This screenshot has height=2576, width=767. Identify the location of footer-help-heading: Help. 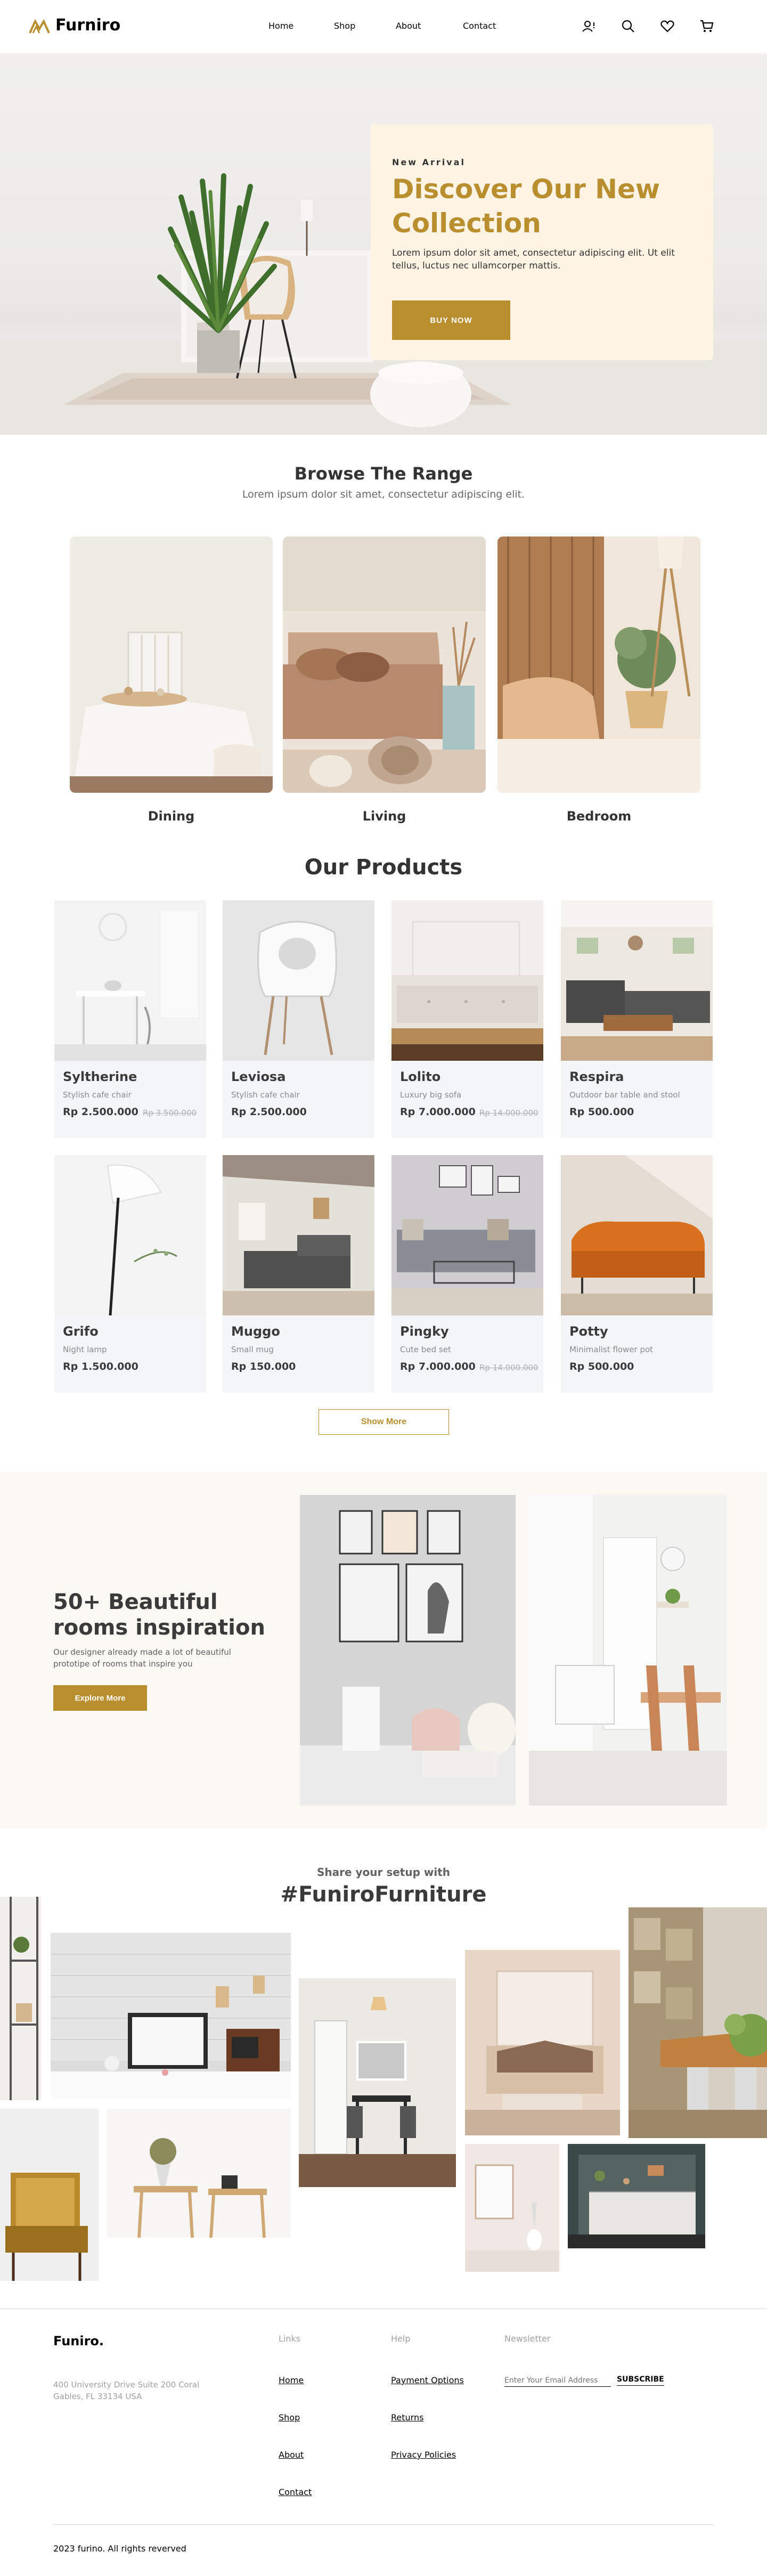
(401, 2339).